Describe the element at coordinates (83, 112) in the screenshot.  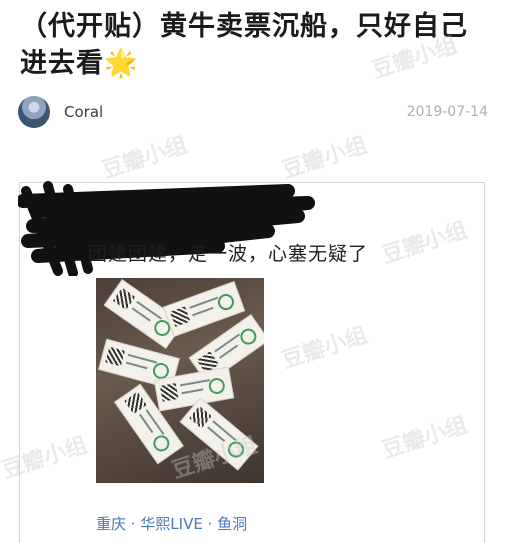
I see `author-name: Coral` at that location.